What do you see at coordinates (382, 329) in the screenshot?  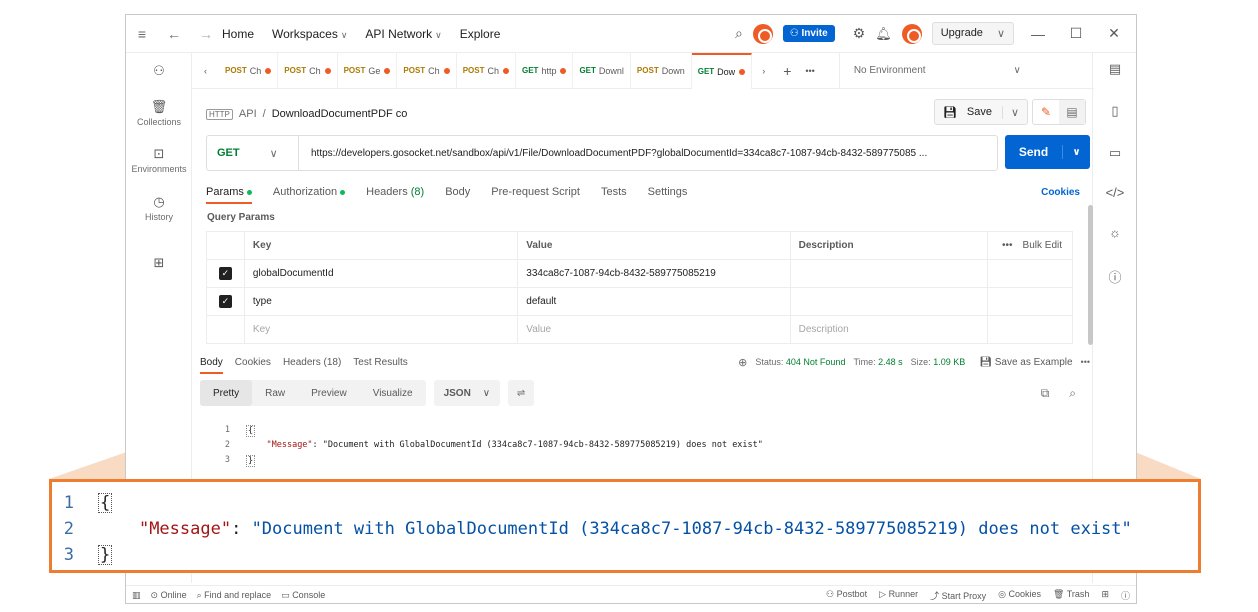 I see `new-param-key-input: Key` at bounding box center [382, 329].